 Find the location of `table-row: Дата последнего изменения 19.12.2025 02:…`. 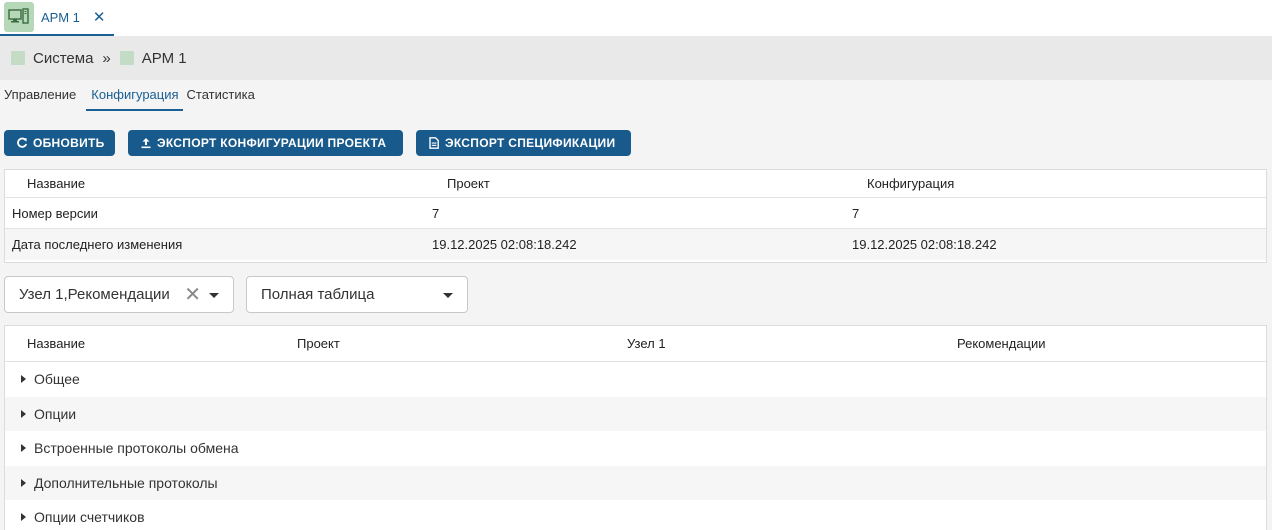

table-row: Дата последнего изменения 19.12.2025 02:… is located at coordinates (635, 244).